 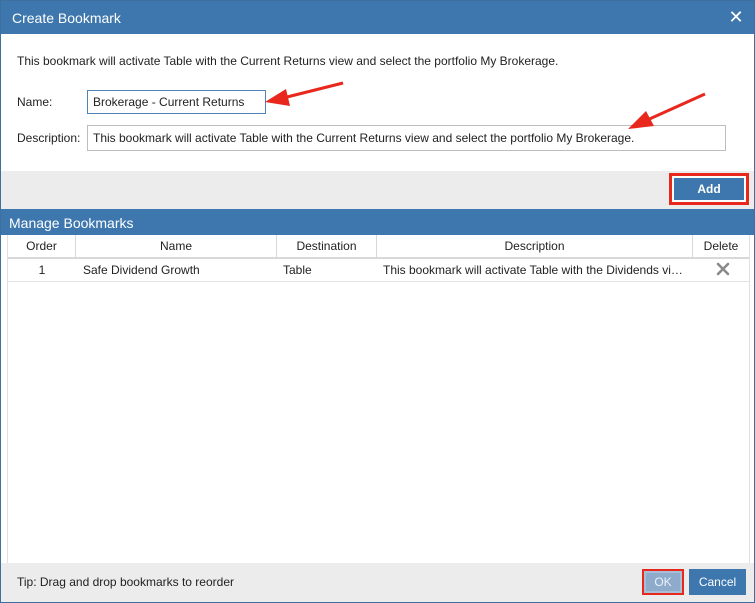 I want to click on column-header-order: Order, so click(x=42, y=246).